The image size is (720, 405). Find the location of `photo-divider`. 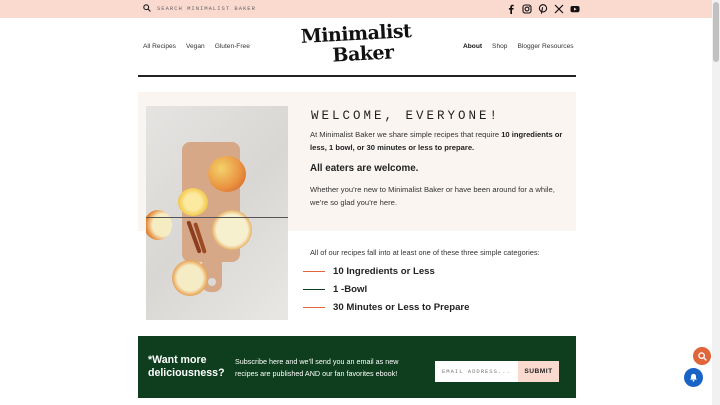

photo-divider is located at coordinates (217, 217).